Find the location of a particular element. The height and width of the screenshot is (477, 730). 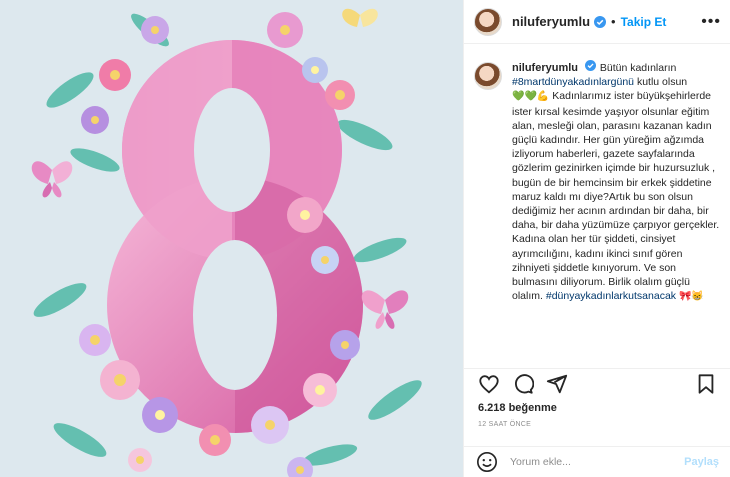

caption-avatar is located at coordinates (488, 76).